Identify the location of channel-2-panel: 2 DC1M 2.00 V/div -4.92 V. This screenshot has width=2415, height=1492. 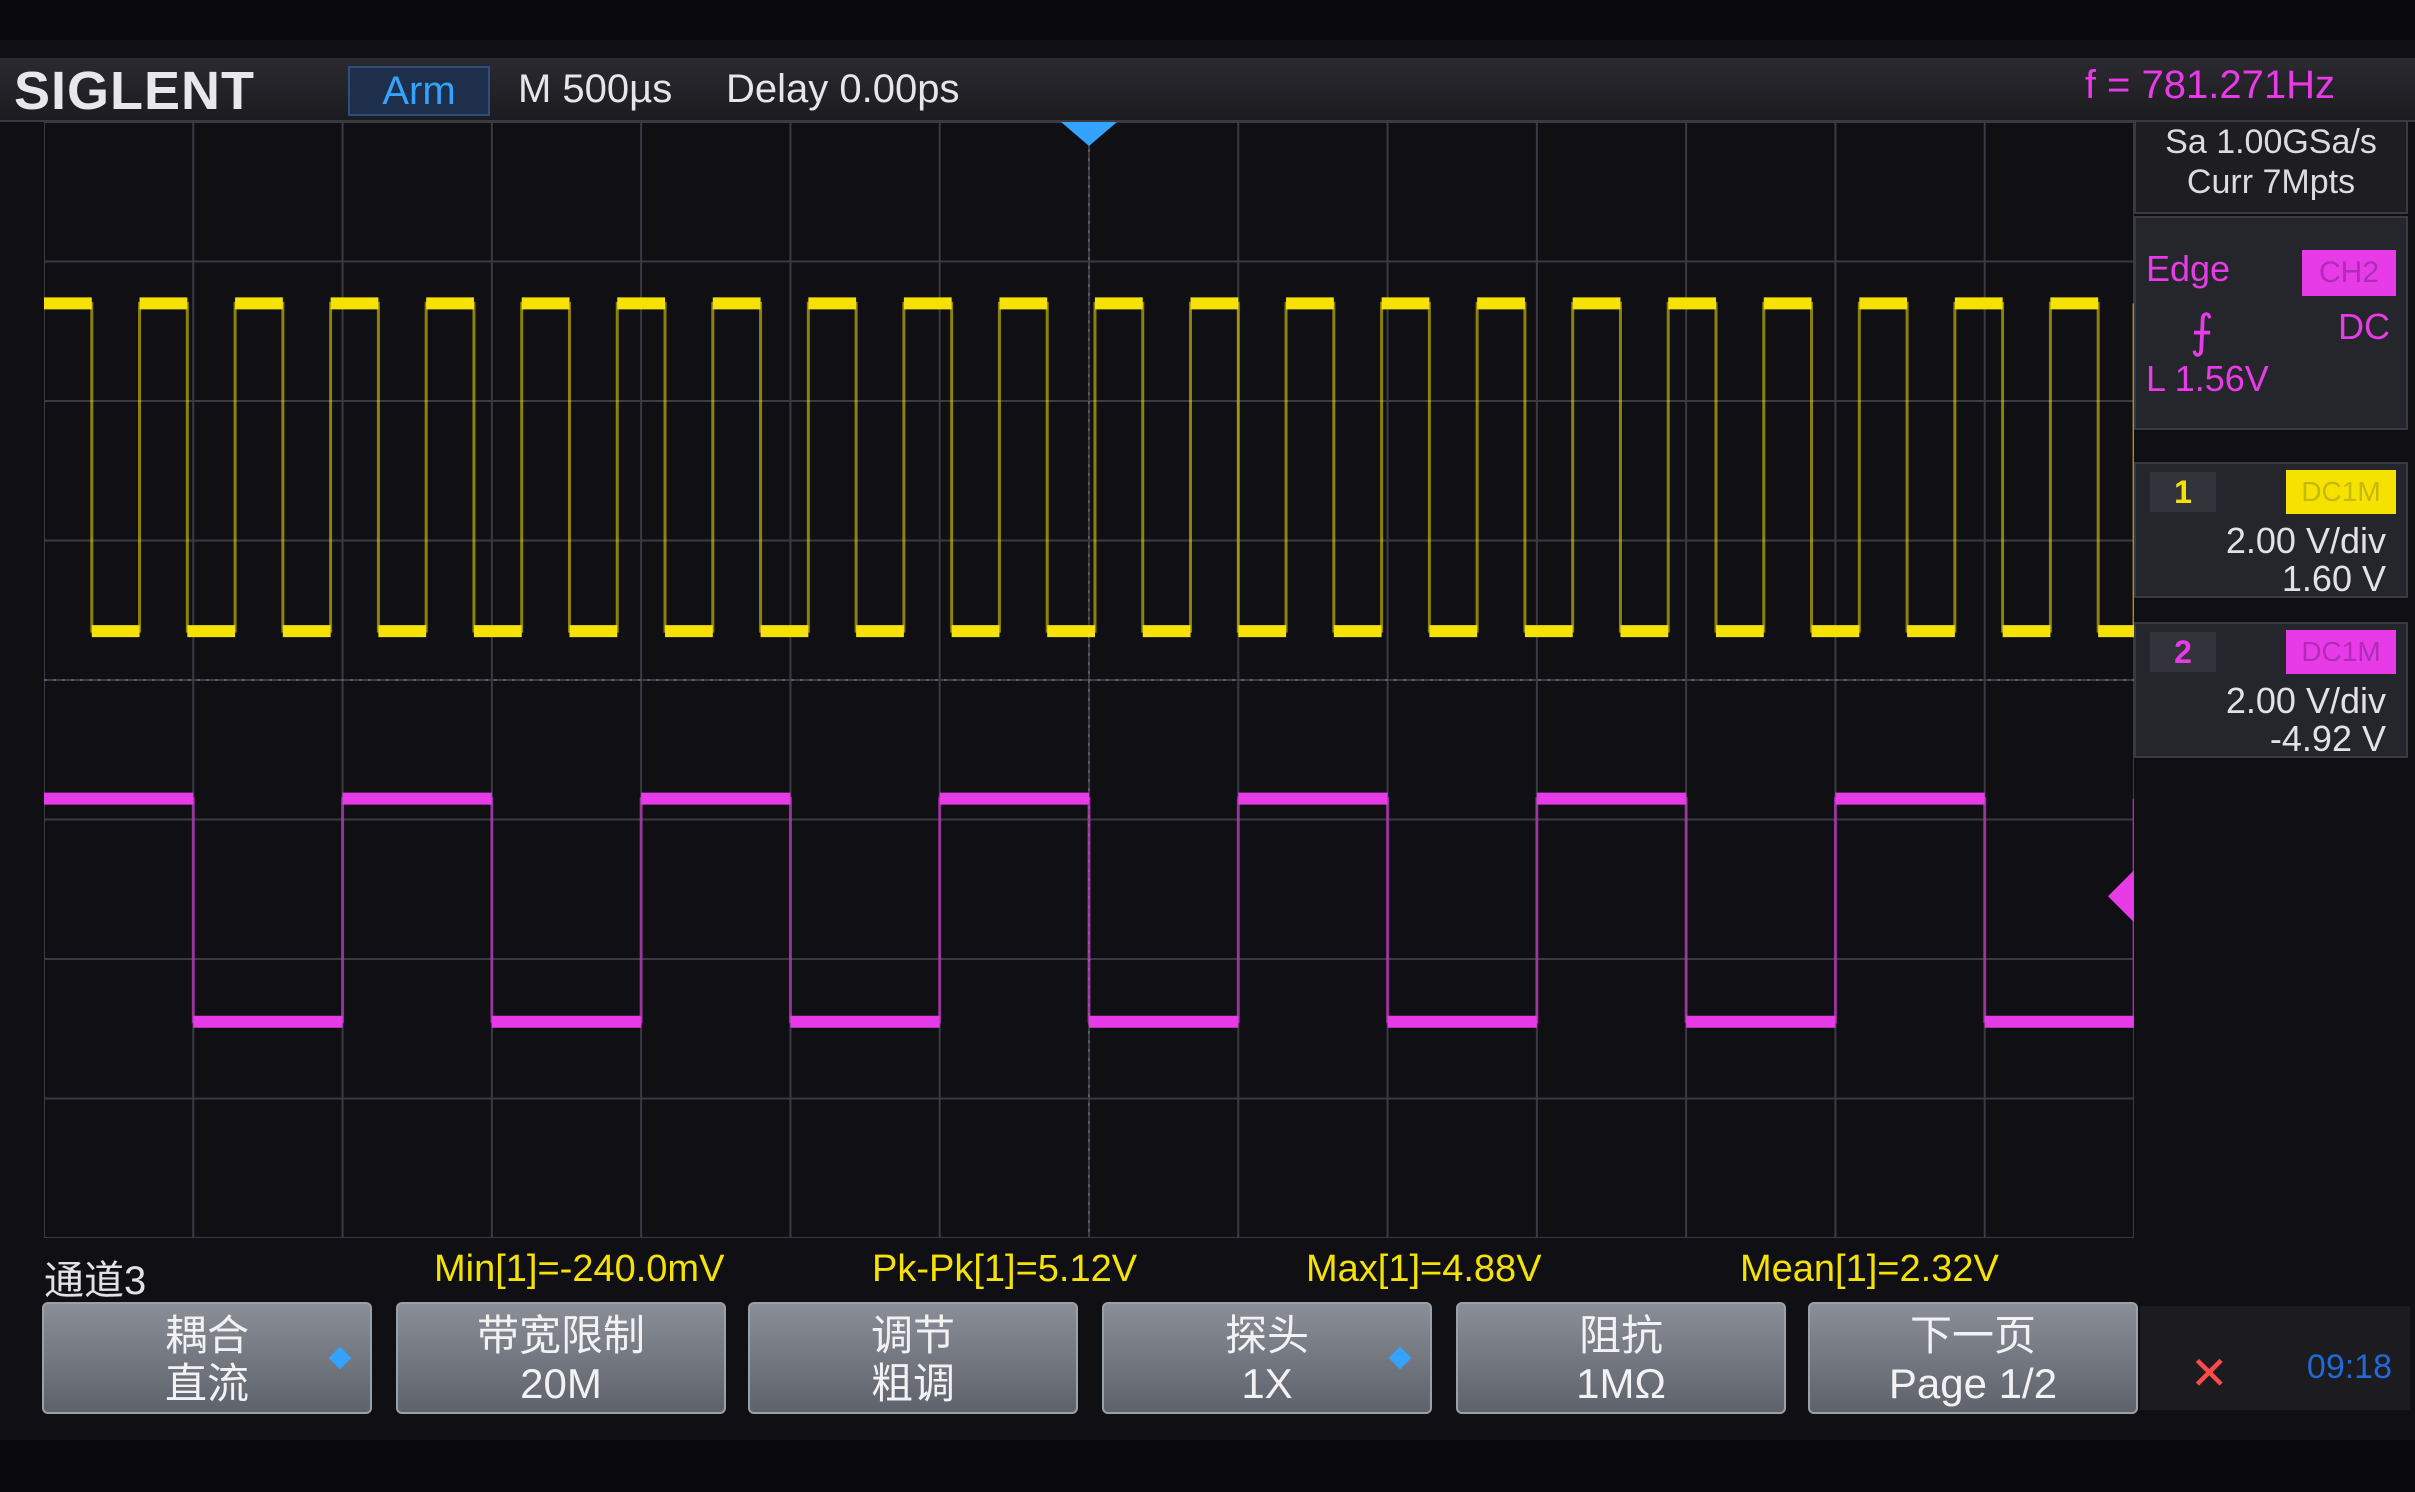
(2271, 690).